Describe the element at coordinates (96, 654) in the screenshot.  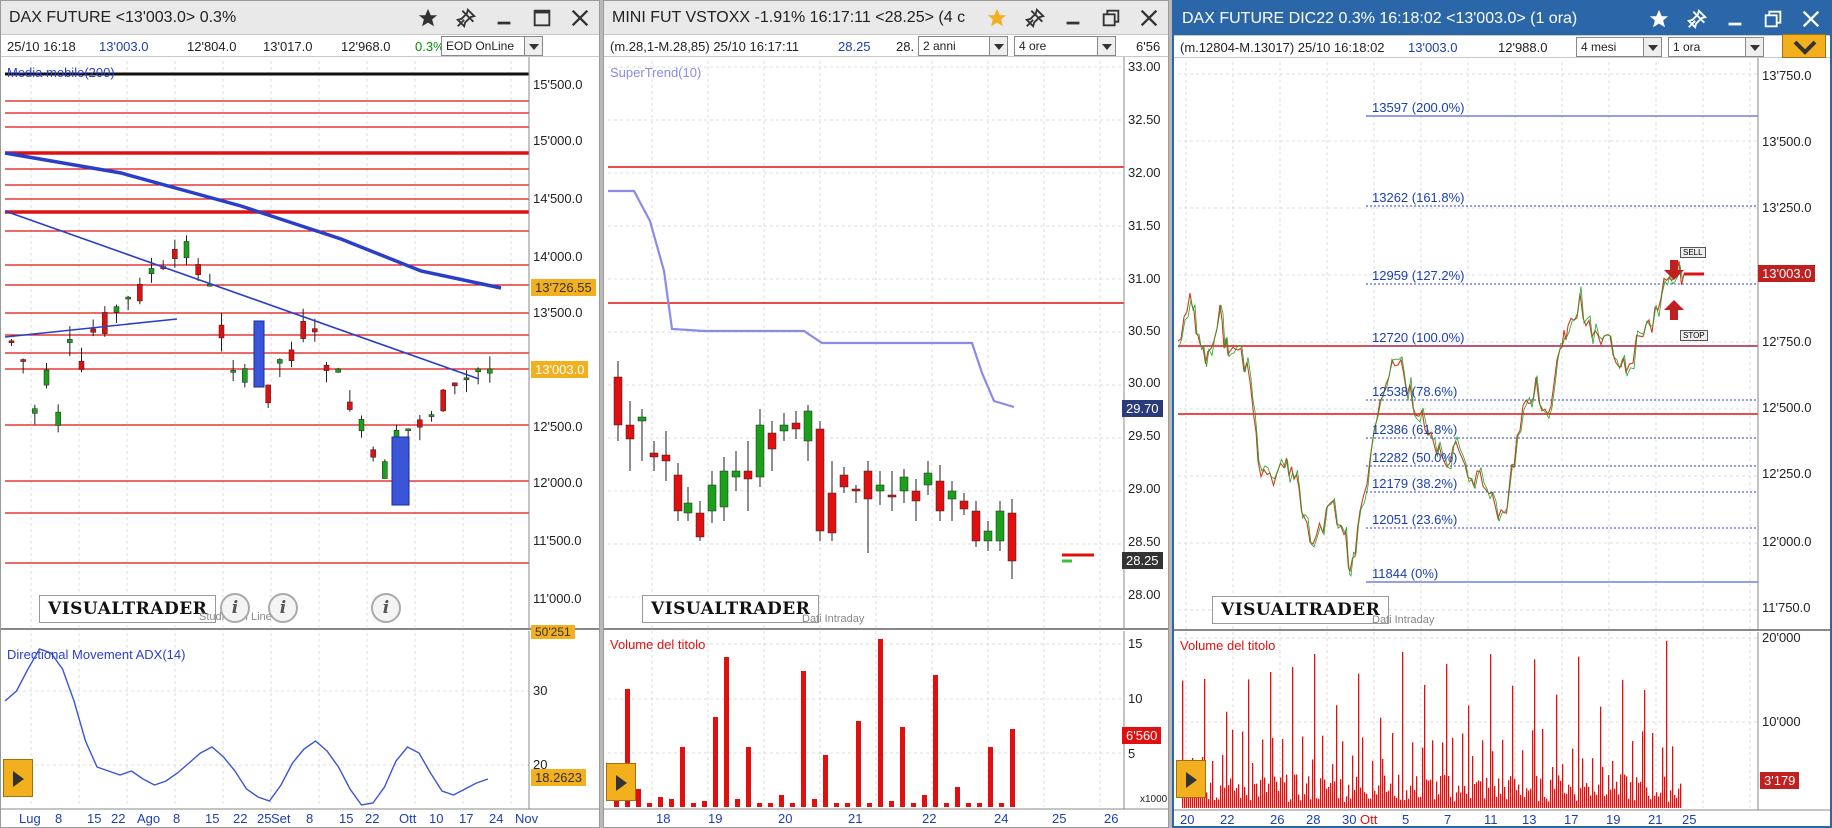
I see `indicator-label-adx: Directional Movement ADX(14)` at that location.